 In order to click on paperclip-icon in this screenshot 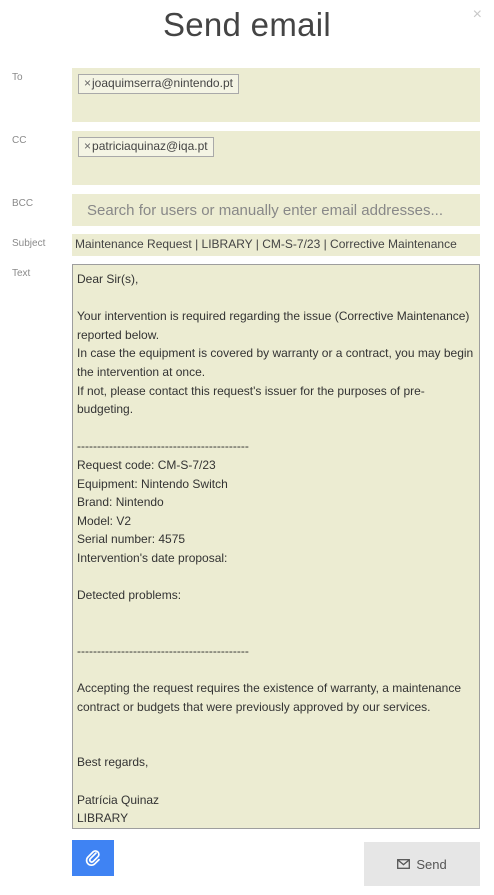, I will do `click(92, 858)`.